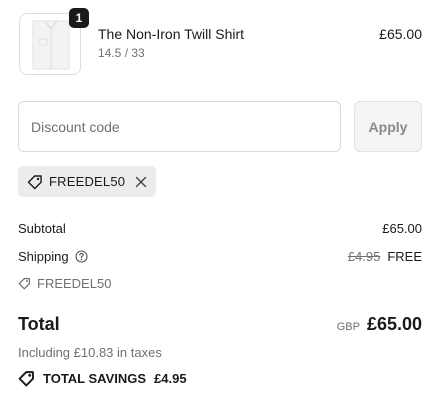  I want to click on close-icon, so click(141, 182).